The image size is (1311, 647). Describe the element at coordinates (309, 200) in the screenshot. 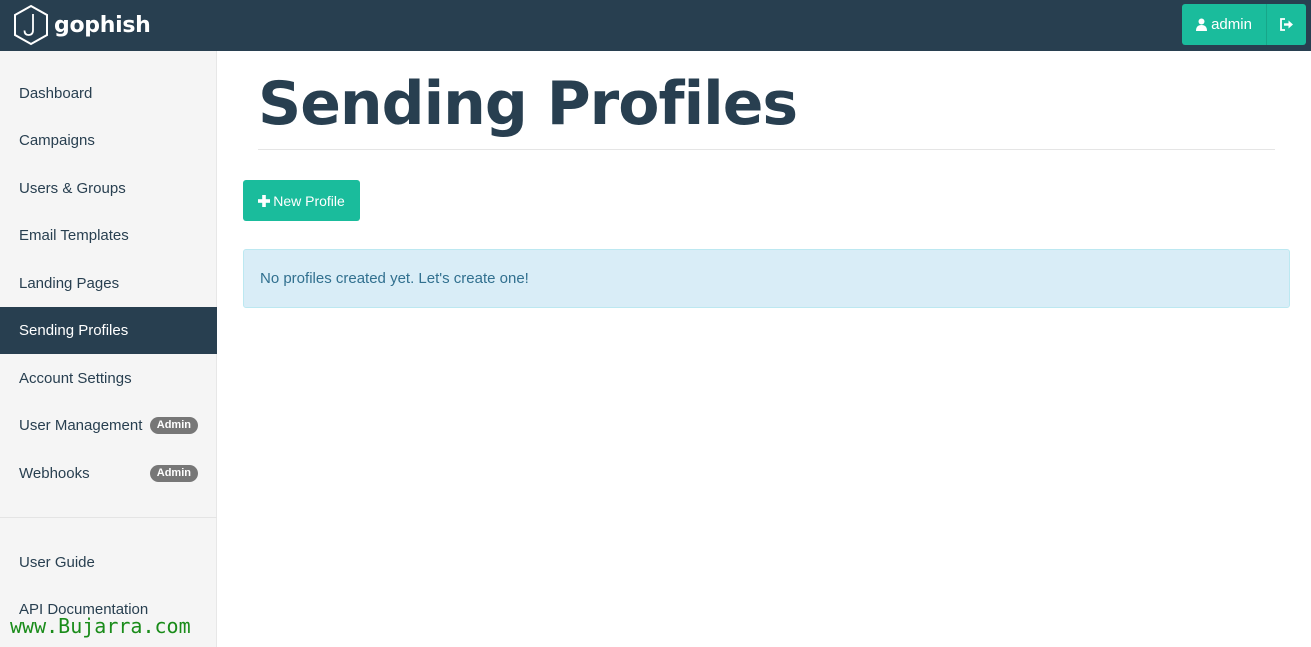

I see `new-profile-label: New Profile` at that location.